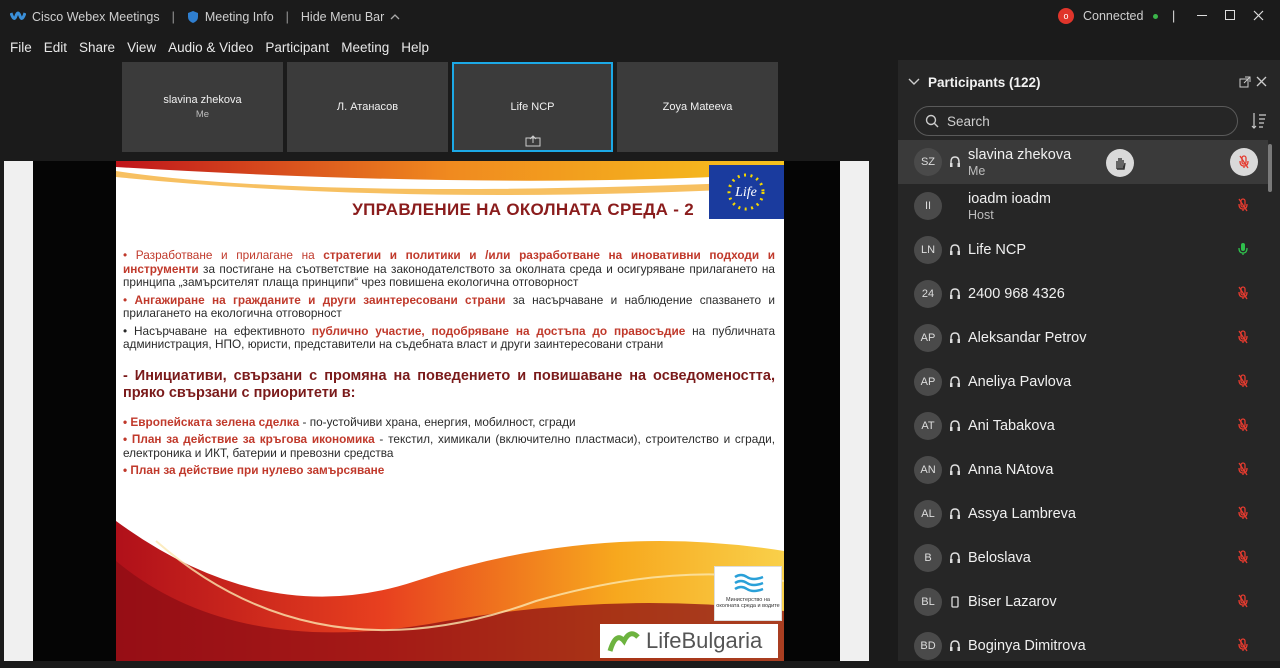 This screenshot has width=1280, height=668. Describe the element at coordinates (1230, 15) in the screenshot. I see `maximize-icon` at that location.